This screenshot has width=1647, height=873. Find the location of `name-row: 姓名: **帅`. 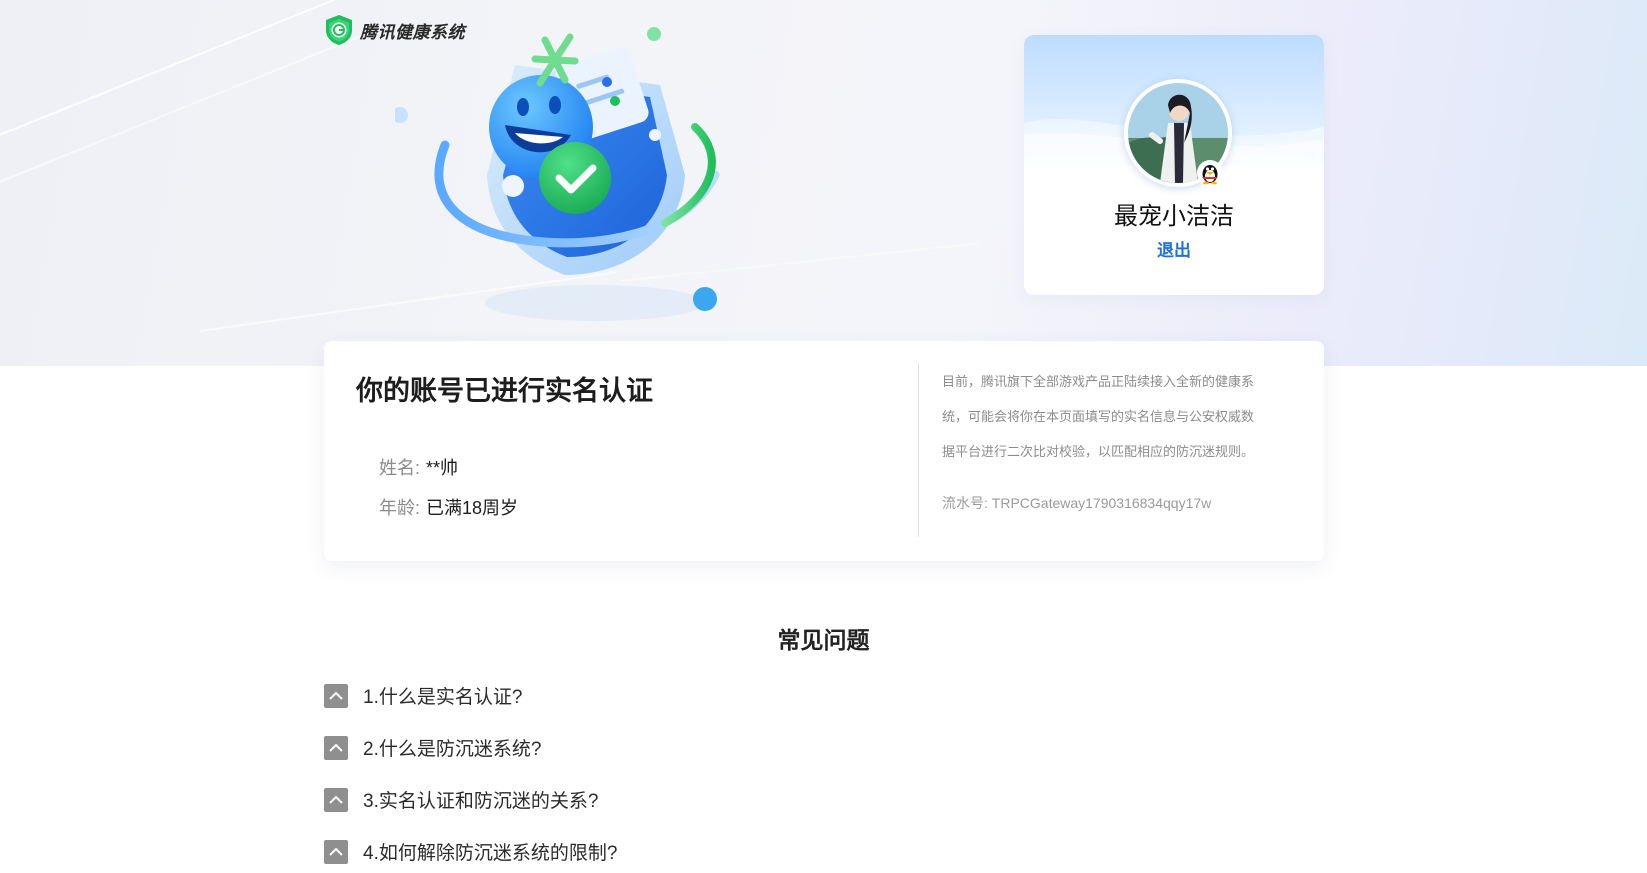

name-row: 姓名: **帅 is located at coordinates (418, 467).